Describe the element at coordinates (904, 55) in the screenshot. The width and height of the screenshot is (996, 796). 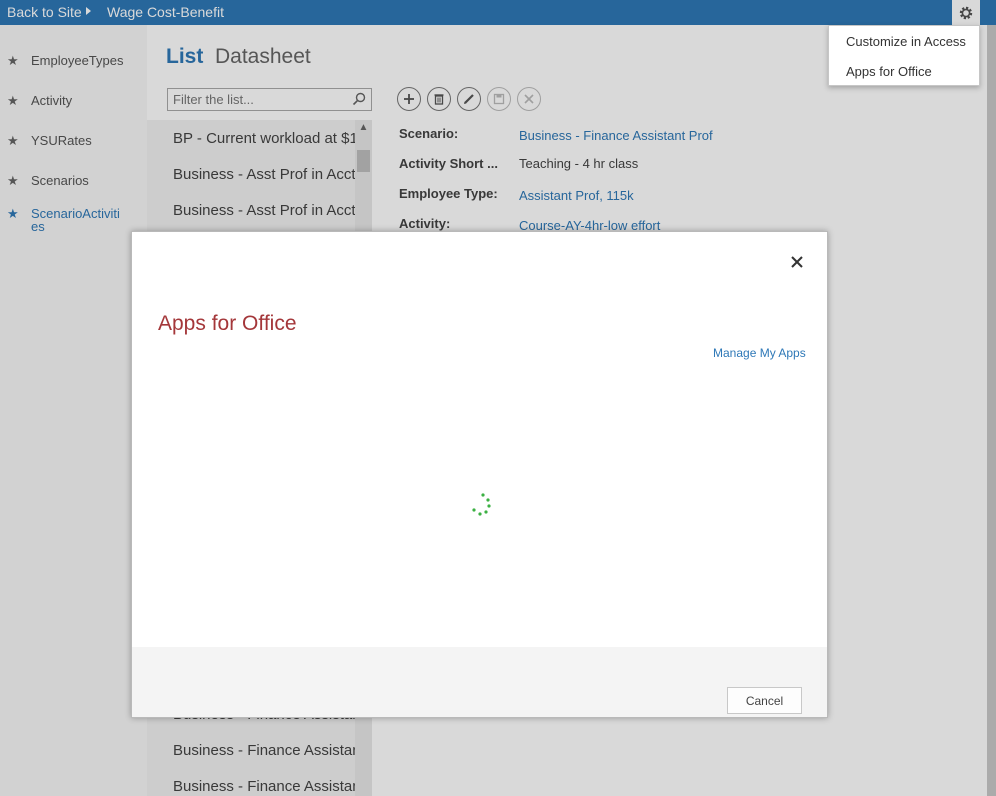
I see `settings-menu: Customize in Access Apps for Office` at that location.